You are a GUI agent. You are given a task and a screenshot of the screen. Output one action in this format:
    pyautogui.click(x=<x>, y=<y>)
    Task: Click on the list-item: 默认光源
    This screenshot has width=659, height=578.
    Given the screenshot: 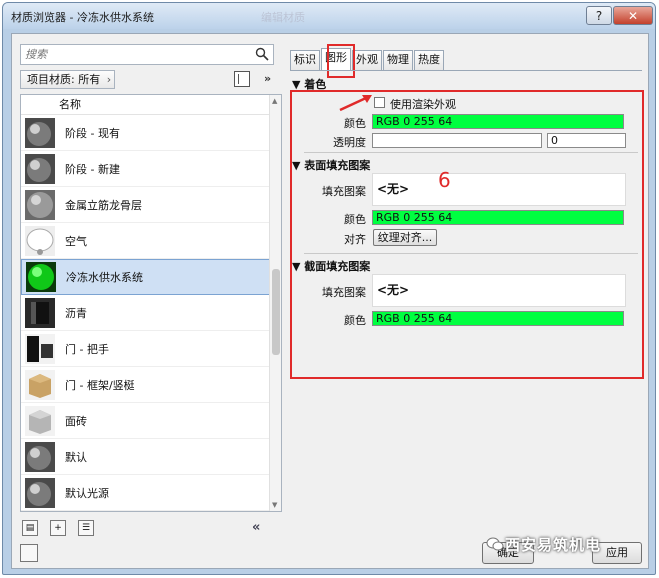 What is the action you would take?
    pyautogui.click(x=151, y=493)
    